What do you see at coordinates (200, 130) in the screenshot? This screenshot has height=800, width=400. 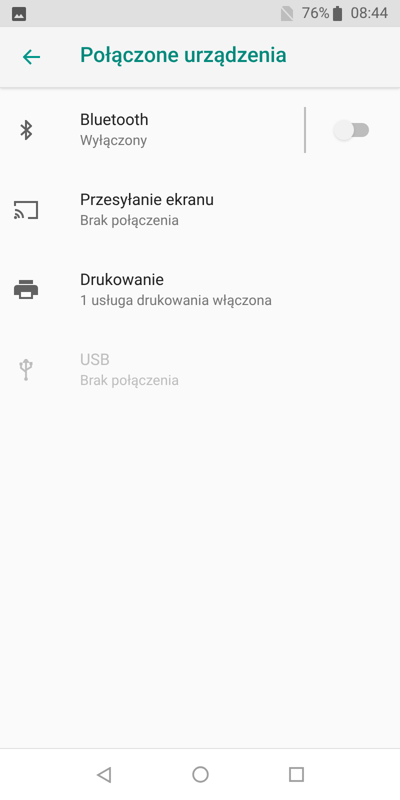 I see `settings-item: Bluetooth Wyłączony` at bounding box center [200, 130].